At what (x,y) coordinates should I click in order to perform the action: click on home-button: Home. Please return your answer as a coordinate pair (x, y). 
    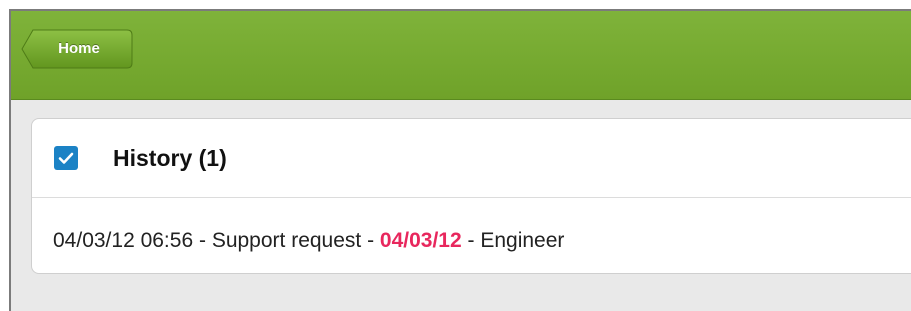
    Looking at the image, I should click on (77, 49).